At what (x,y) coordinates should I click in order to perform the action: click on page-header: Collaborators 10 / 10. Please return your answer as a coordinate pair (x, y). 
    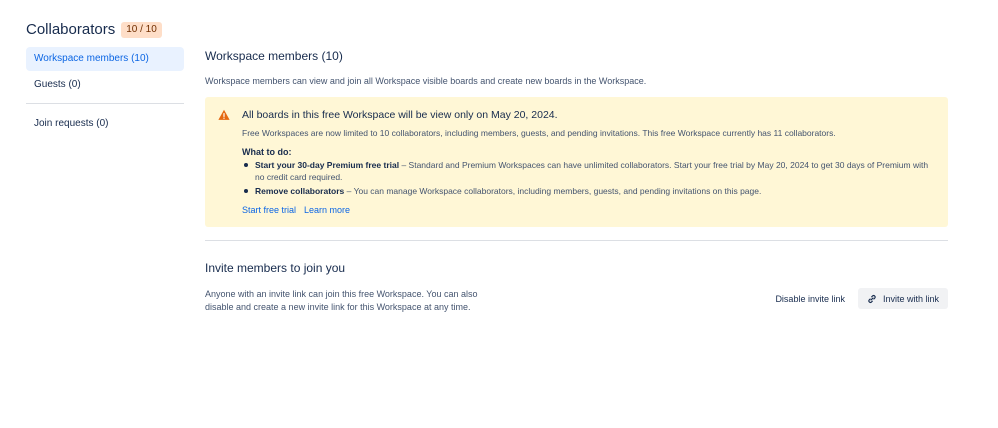
    Looking at the image, I should click on (94, 29).